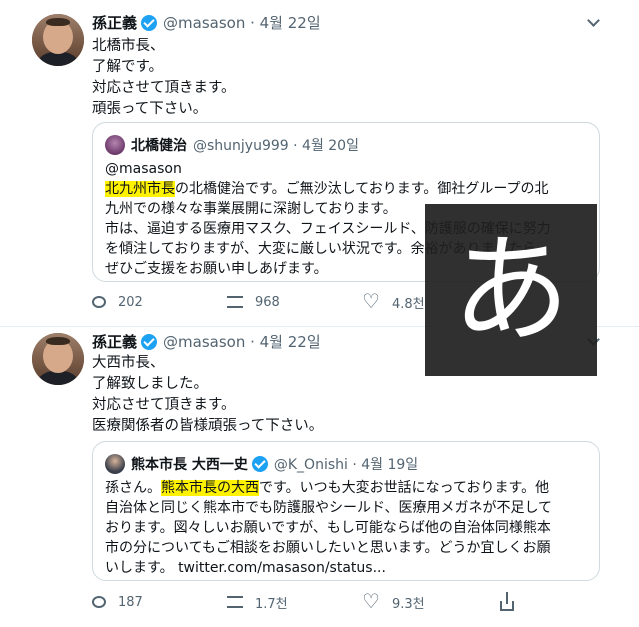 The height and width of the screenshot is (627, 639). Describe the element at coordinates (164, 78) in the screenshot. I see `tweet-body: 北橋市長、 了解です。 対応させて頂きます。 頑張って下さい。` at that location.